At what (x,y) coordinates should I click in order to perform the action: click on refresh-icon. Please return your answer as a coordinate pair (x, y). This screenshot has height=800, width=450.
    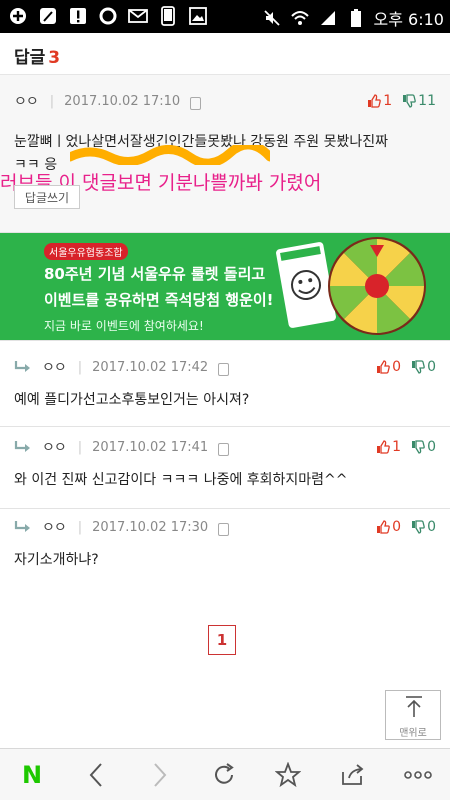
    Looking at the image, I should click on (224, 775).